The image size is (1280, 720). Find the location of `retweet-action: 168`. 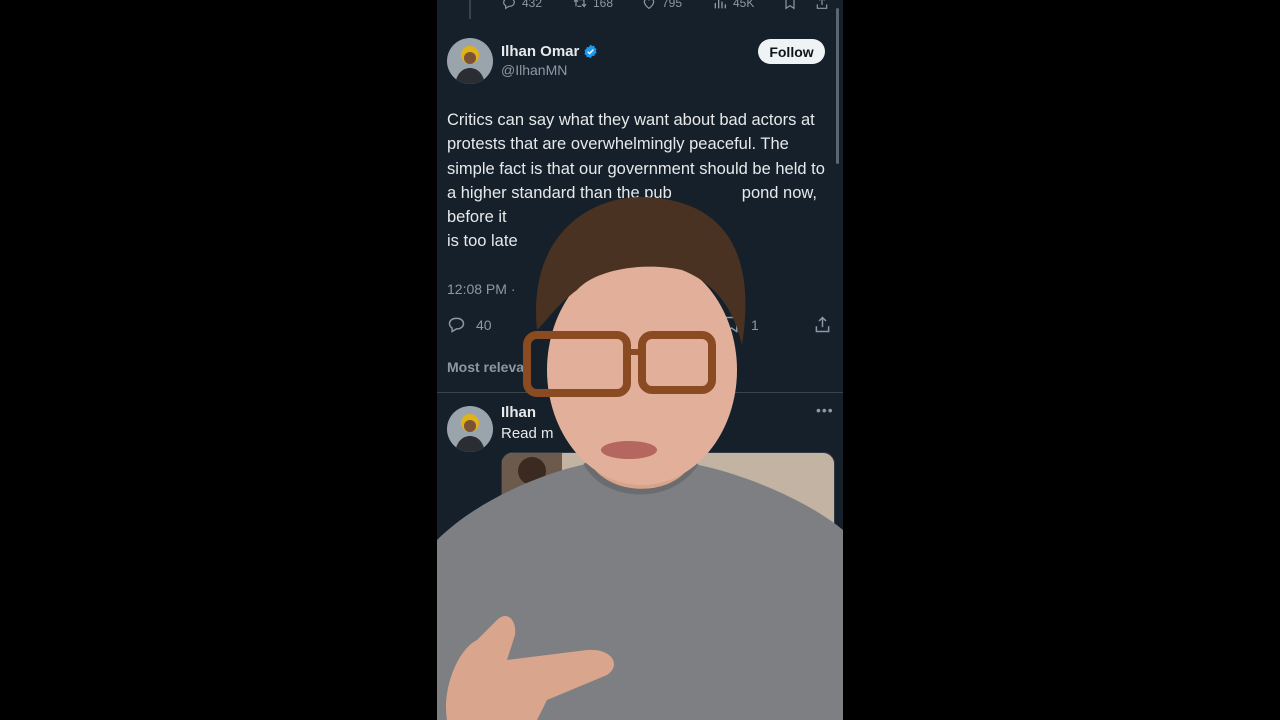

retweet-action: 168 is located at coordinates (592, 5).